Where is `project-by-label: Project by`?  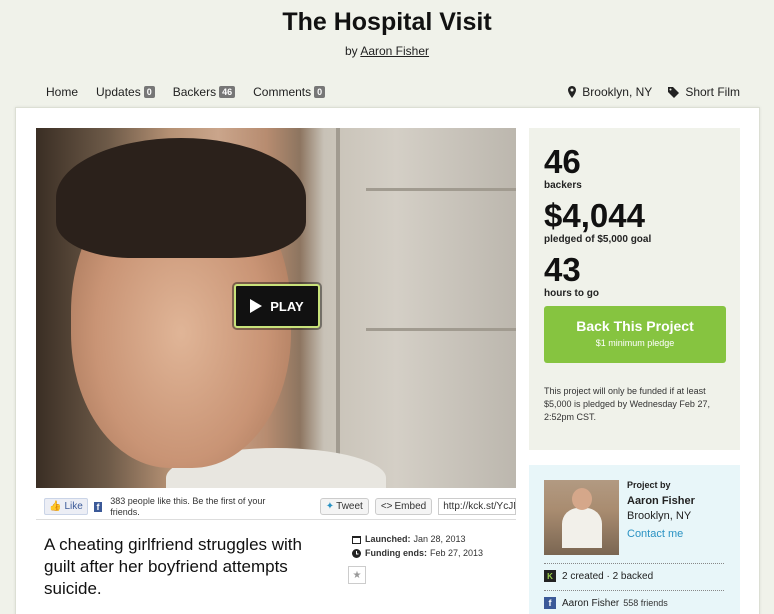 project-by-label: Project by is located at coordinates (649, 485).